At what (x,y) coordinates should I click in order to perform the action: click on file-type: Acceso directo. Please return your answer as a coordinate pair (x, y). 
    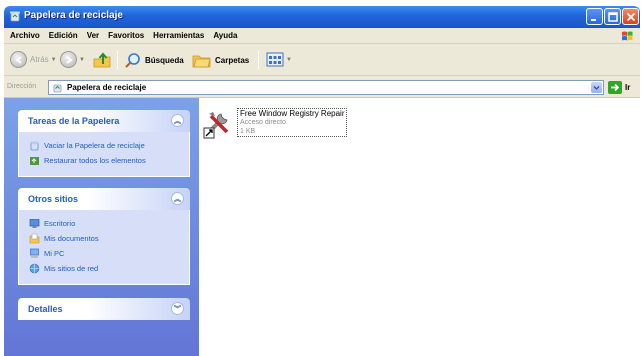
    Looking at the image, I should click on (263, 122).